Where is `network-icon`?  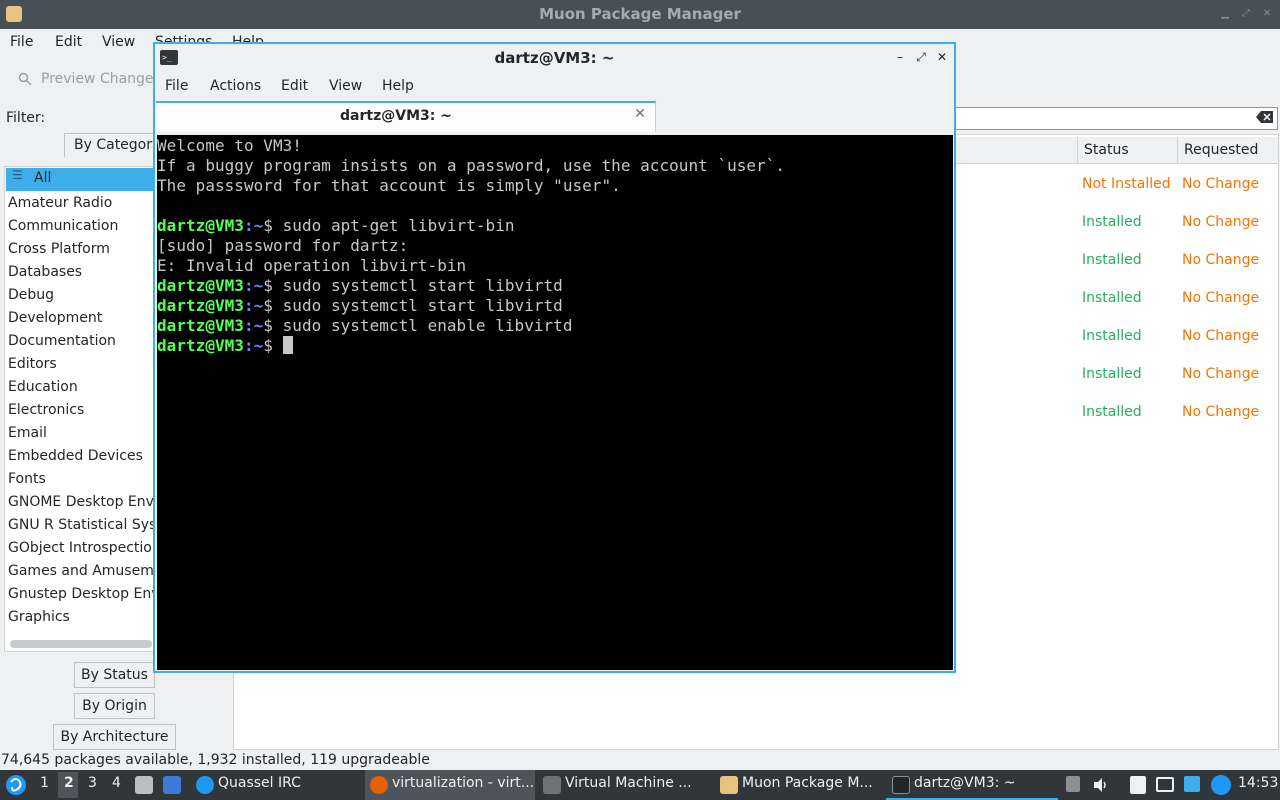
network-icon is located at coordinates (1165, 784).